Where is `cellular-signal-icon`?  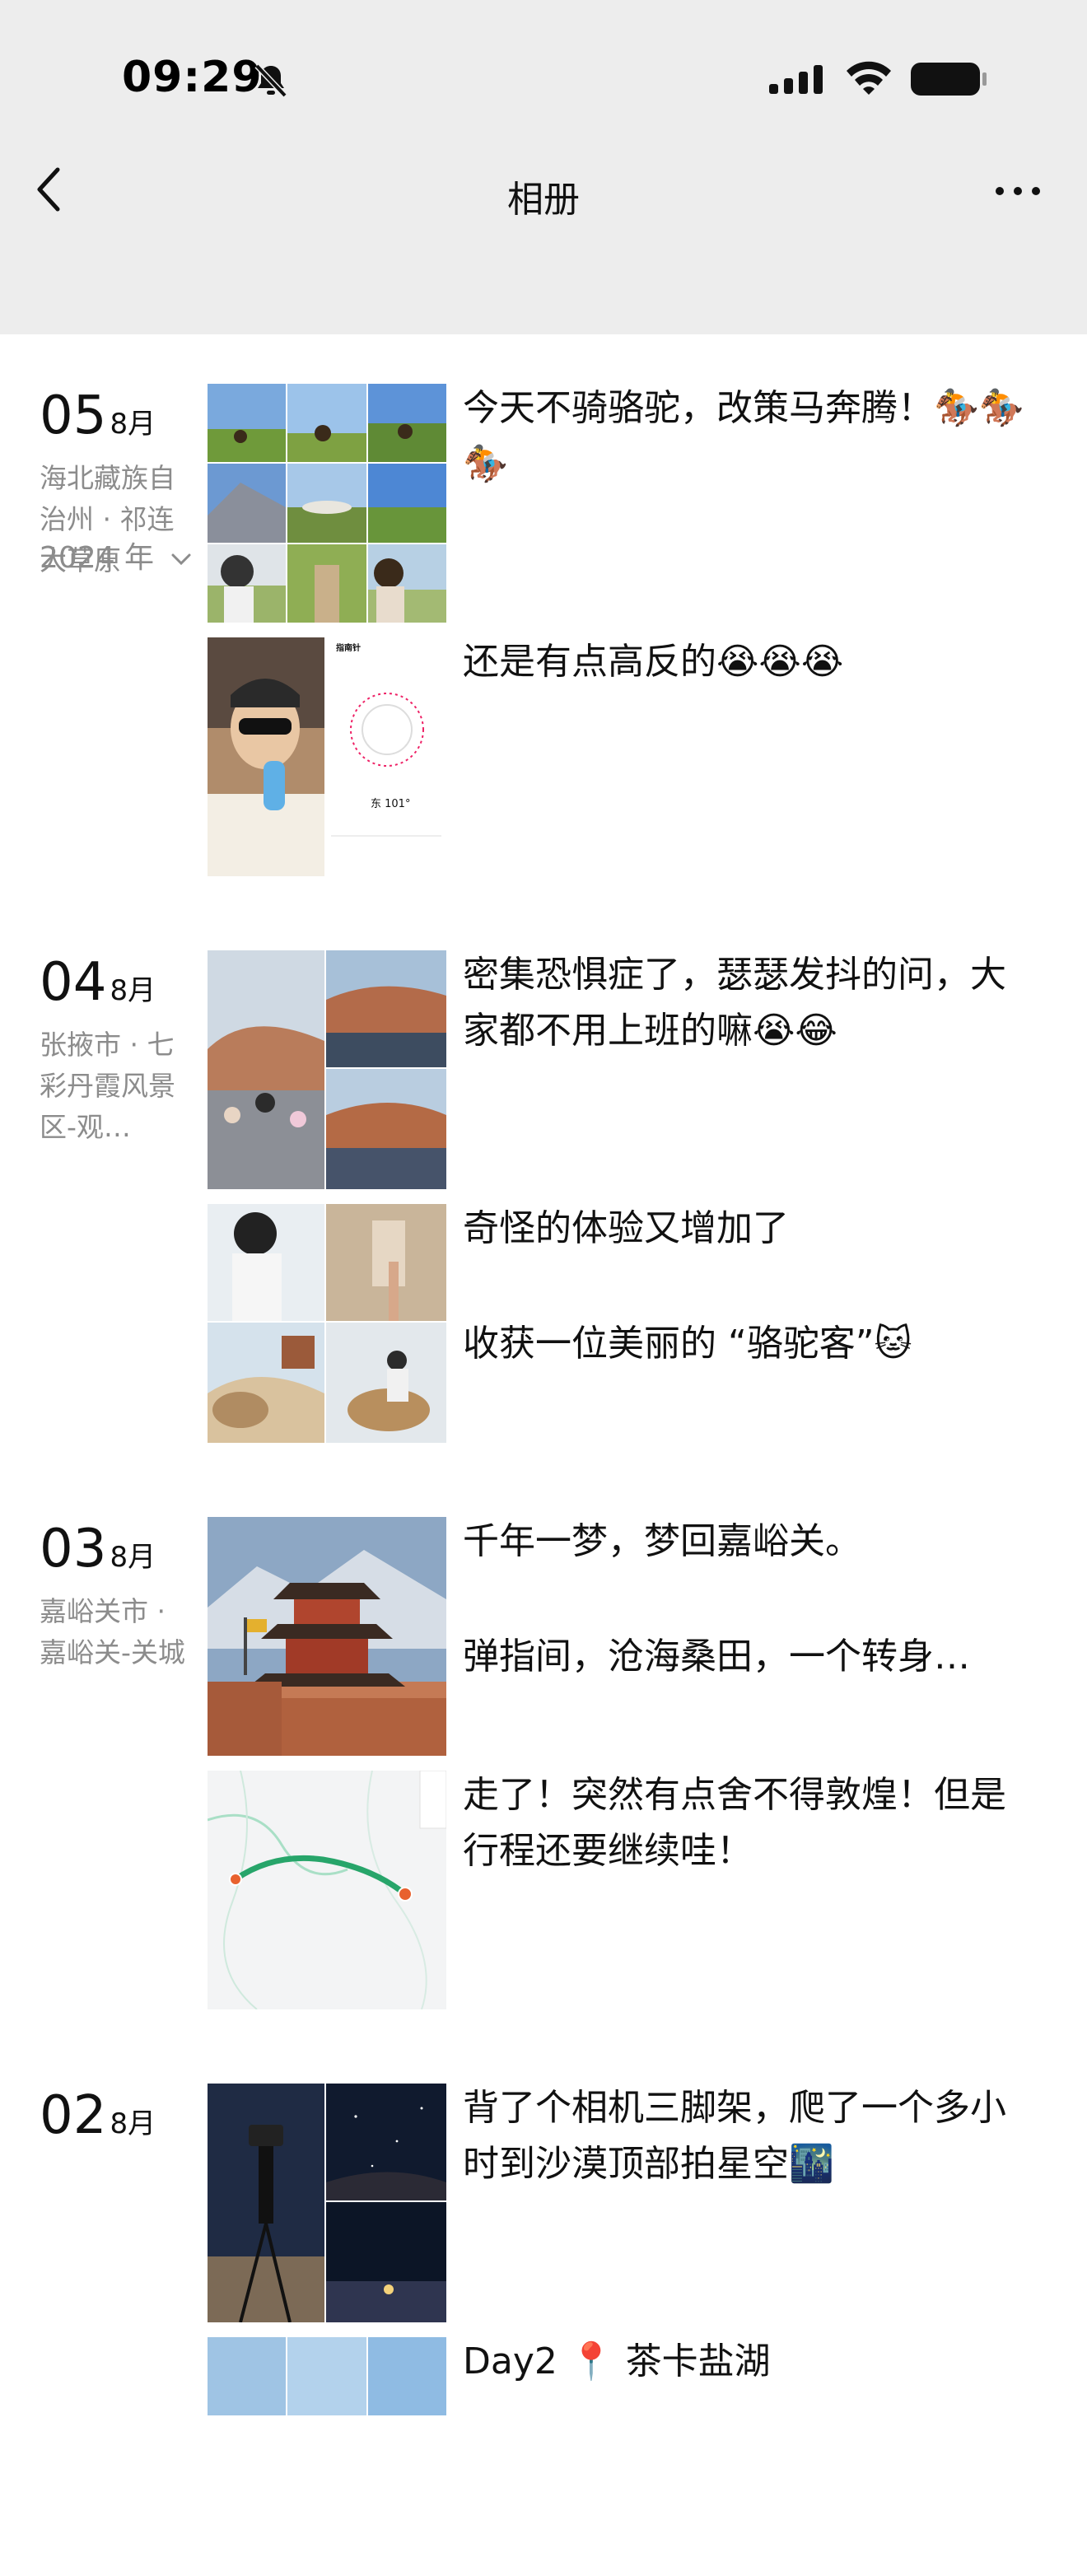
cellular-signal-icon is located at coordinates (796, 79).